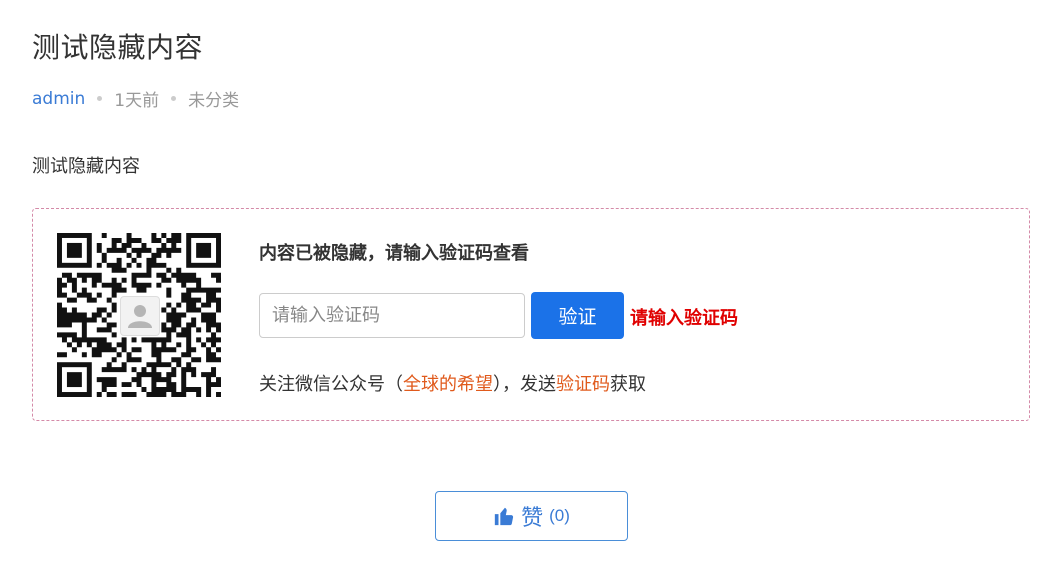 Image resolution: width=1064 pixels, height=567 pixels. Describe the element at coordinates (577, 315) in the screenshot. I see `verify-button: 验证` at that location.